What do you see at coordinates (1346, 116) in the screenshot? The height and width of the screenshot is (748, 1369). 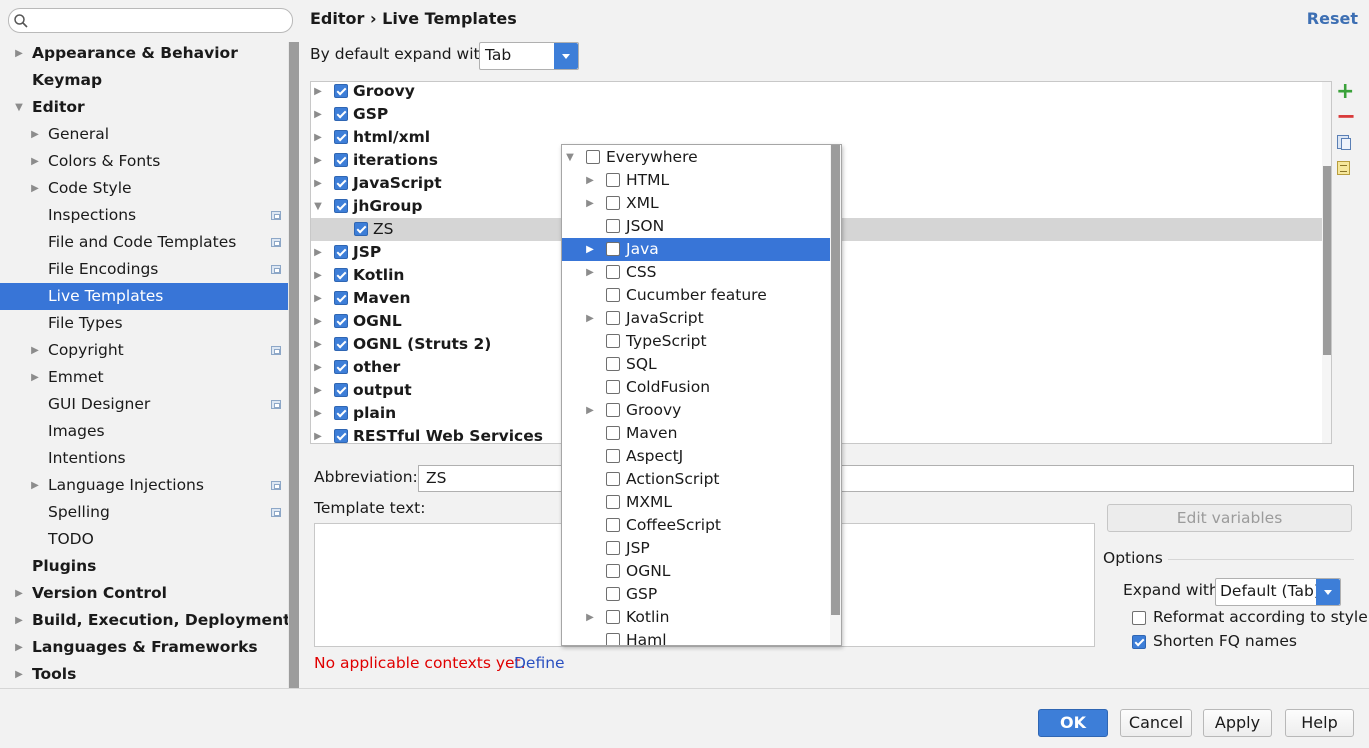 I see `remove-icon: −` at bounding box center [1346, 116].